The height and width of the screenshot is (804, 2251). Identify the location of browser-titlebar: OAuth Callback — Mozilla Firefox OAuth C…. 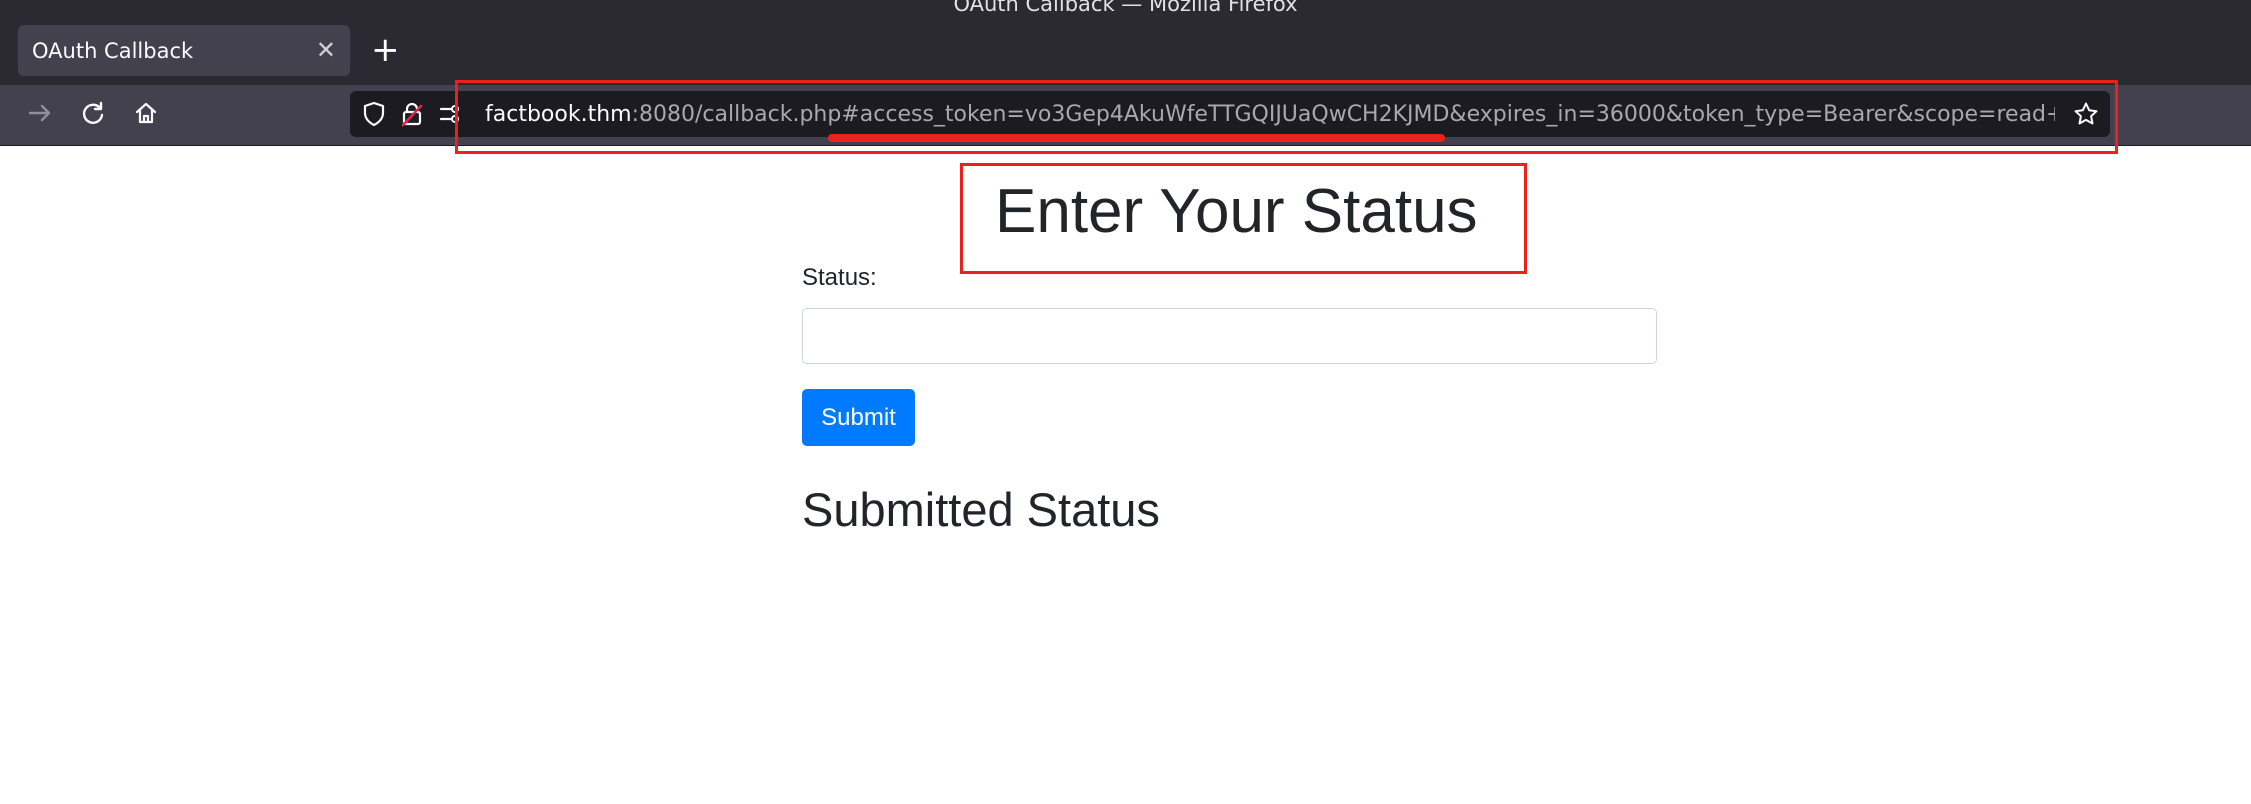
(1125, 42).